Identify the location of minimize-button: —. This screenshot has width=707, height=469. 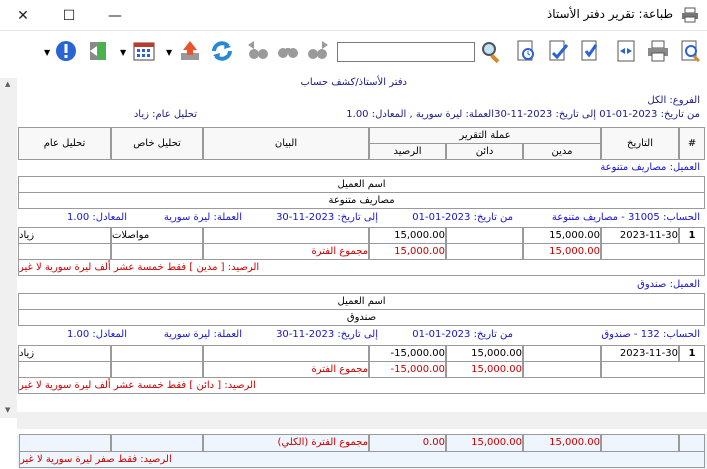
(115, 15).